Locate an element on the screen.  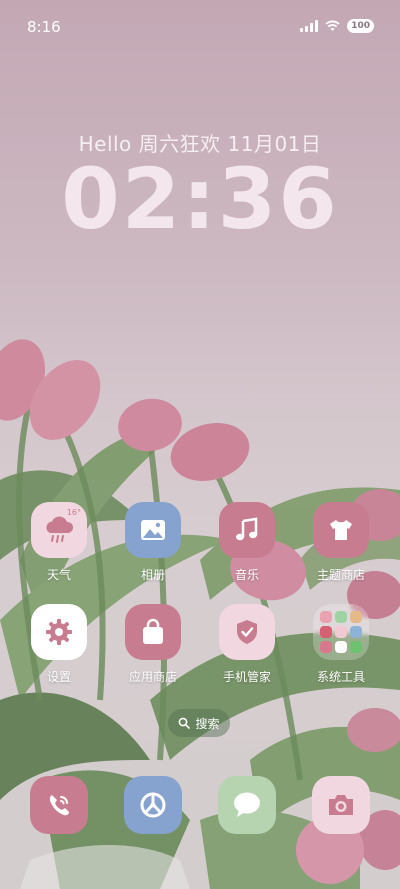
app-weather: 16° 天气 is located at coordinates (59, 542).